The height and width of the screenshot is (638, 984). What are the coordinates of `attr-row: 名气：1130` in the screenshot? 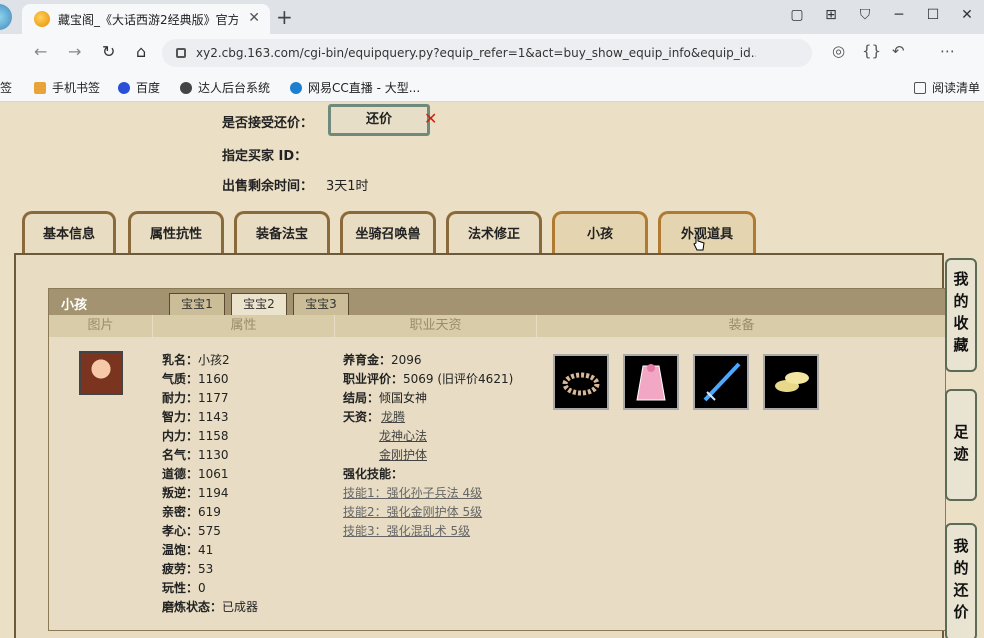 It's located at (195, 455).